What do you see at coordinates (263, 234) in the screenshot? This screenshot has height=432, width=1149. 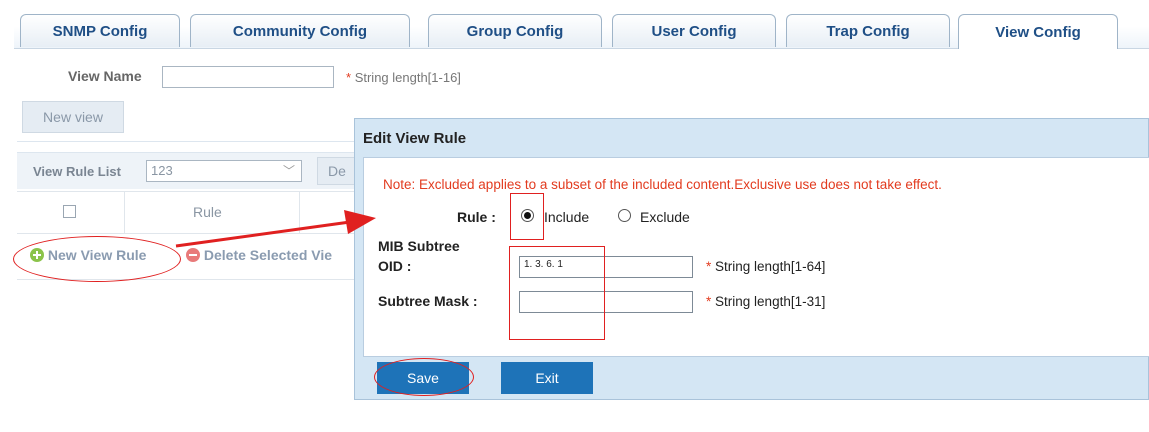 I see `arrow-shaft` at bounding box center [263, 234].